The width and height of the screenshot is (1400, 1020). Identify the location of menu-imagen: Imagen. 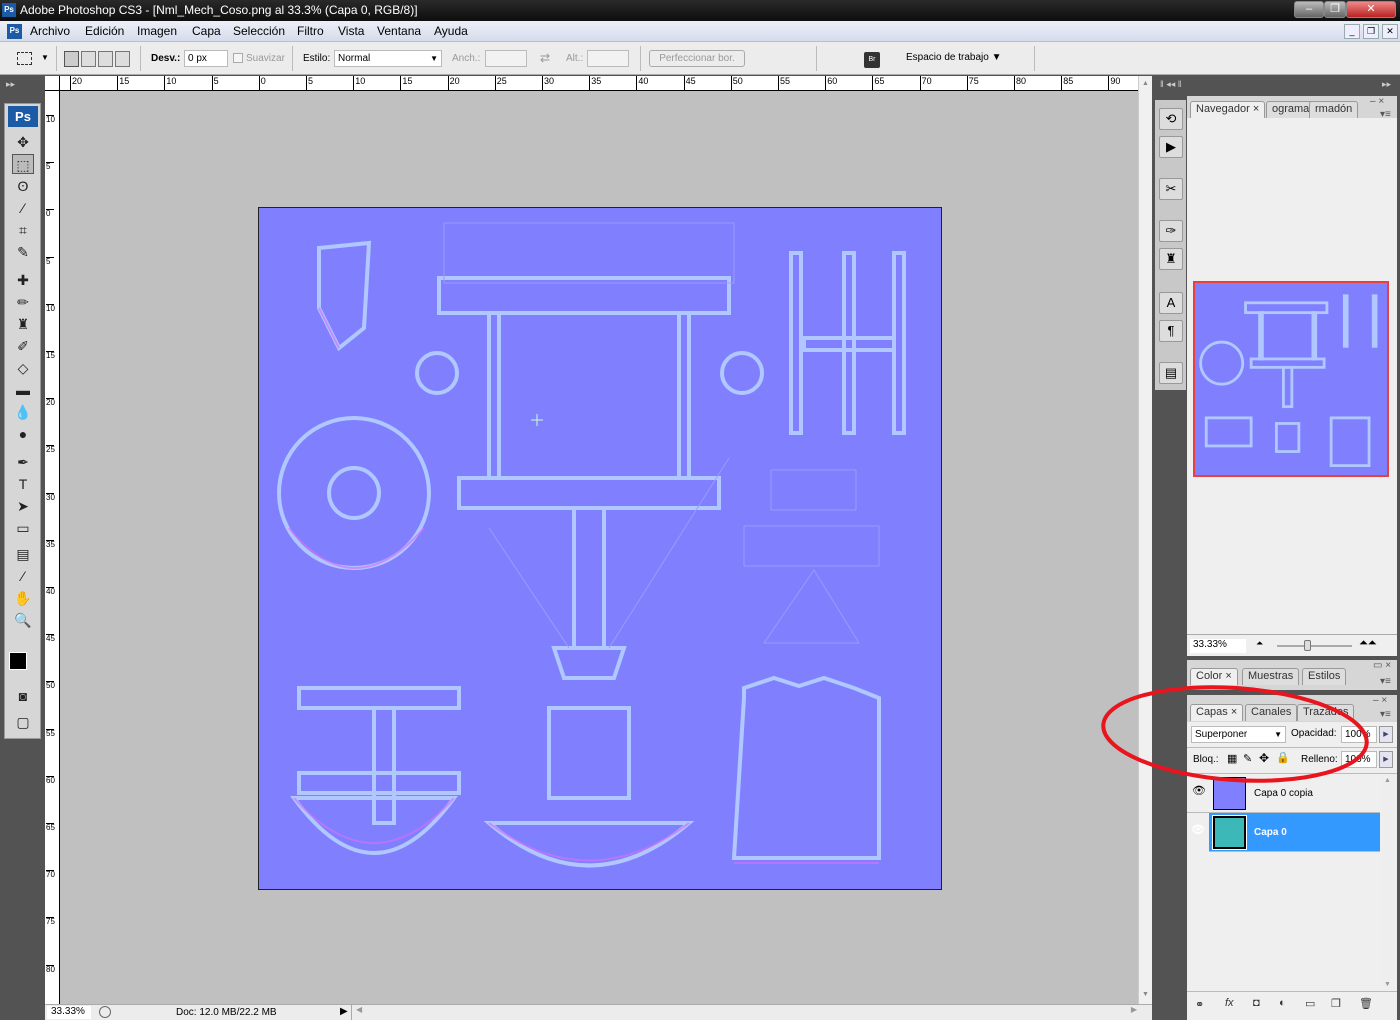
(157, 31).